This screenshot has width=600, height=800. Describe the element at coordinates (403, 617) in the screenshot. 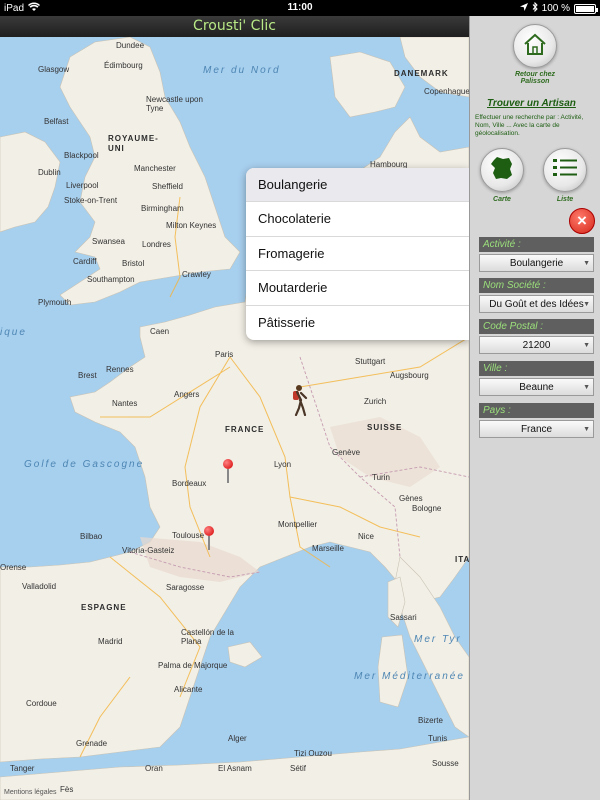

I see `map-label: Sassari` at that location.